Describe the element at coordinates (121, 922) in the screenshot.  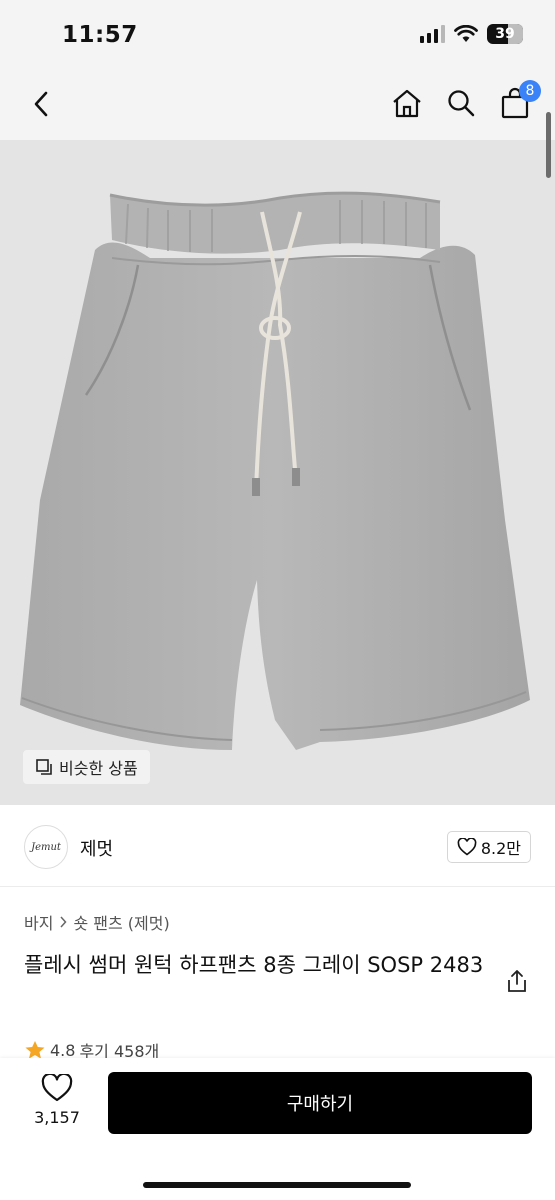
I see `breadcrumb-subcategory: 숏 팬츠 (제멋)` at that location.